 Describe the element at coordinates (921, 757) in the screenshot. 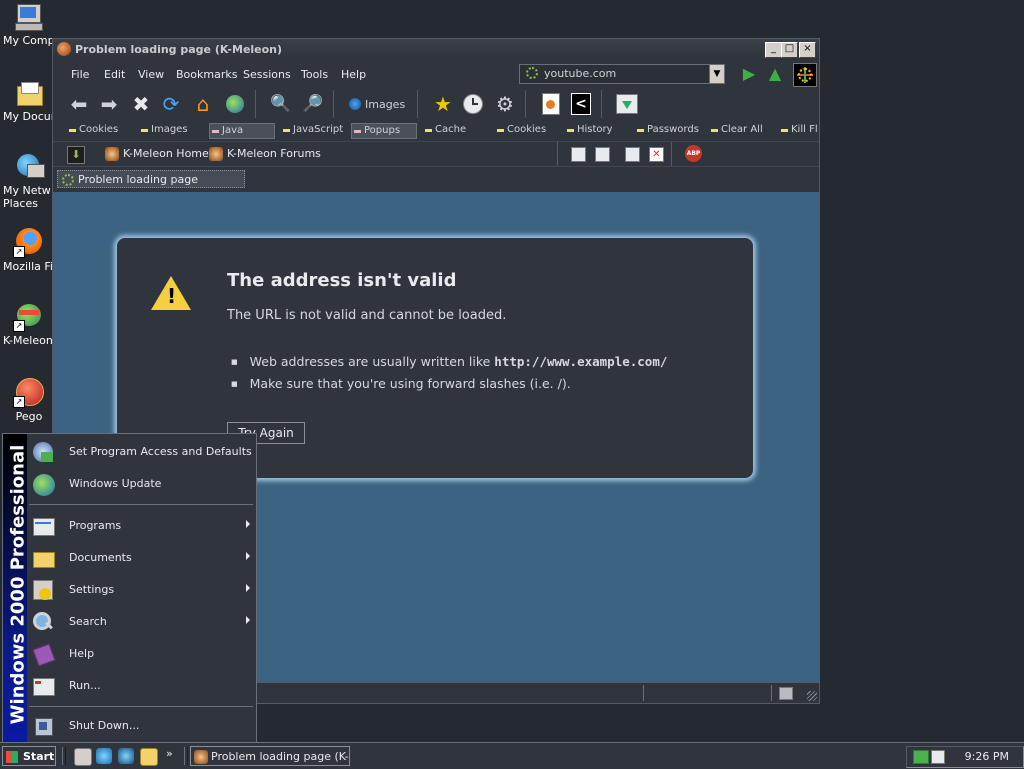

I see `network-tray-icon` at that location.